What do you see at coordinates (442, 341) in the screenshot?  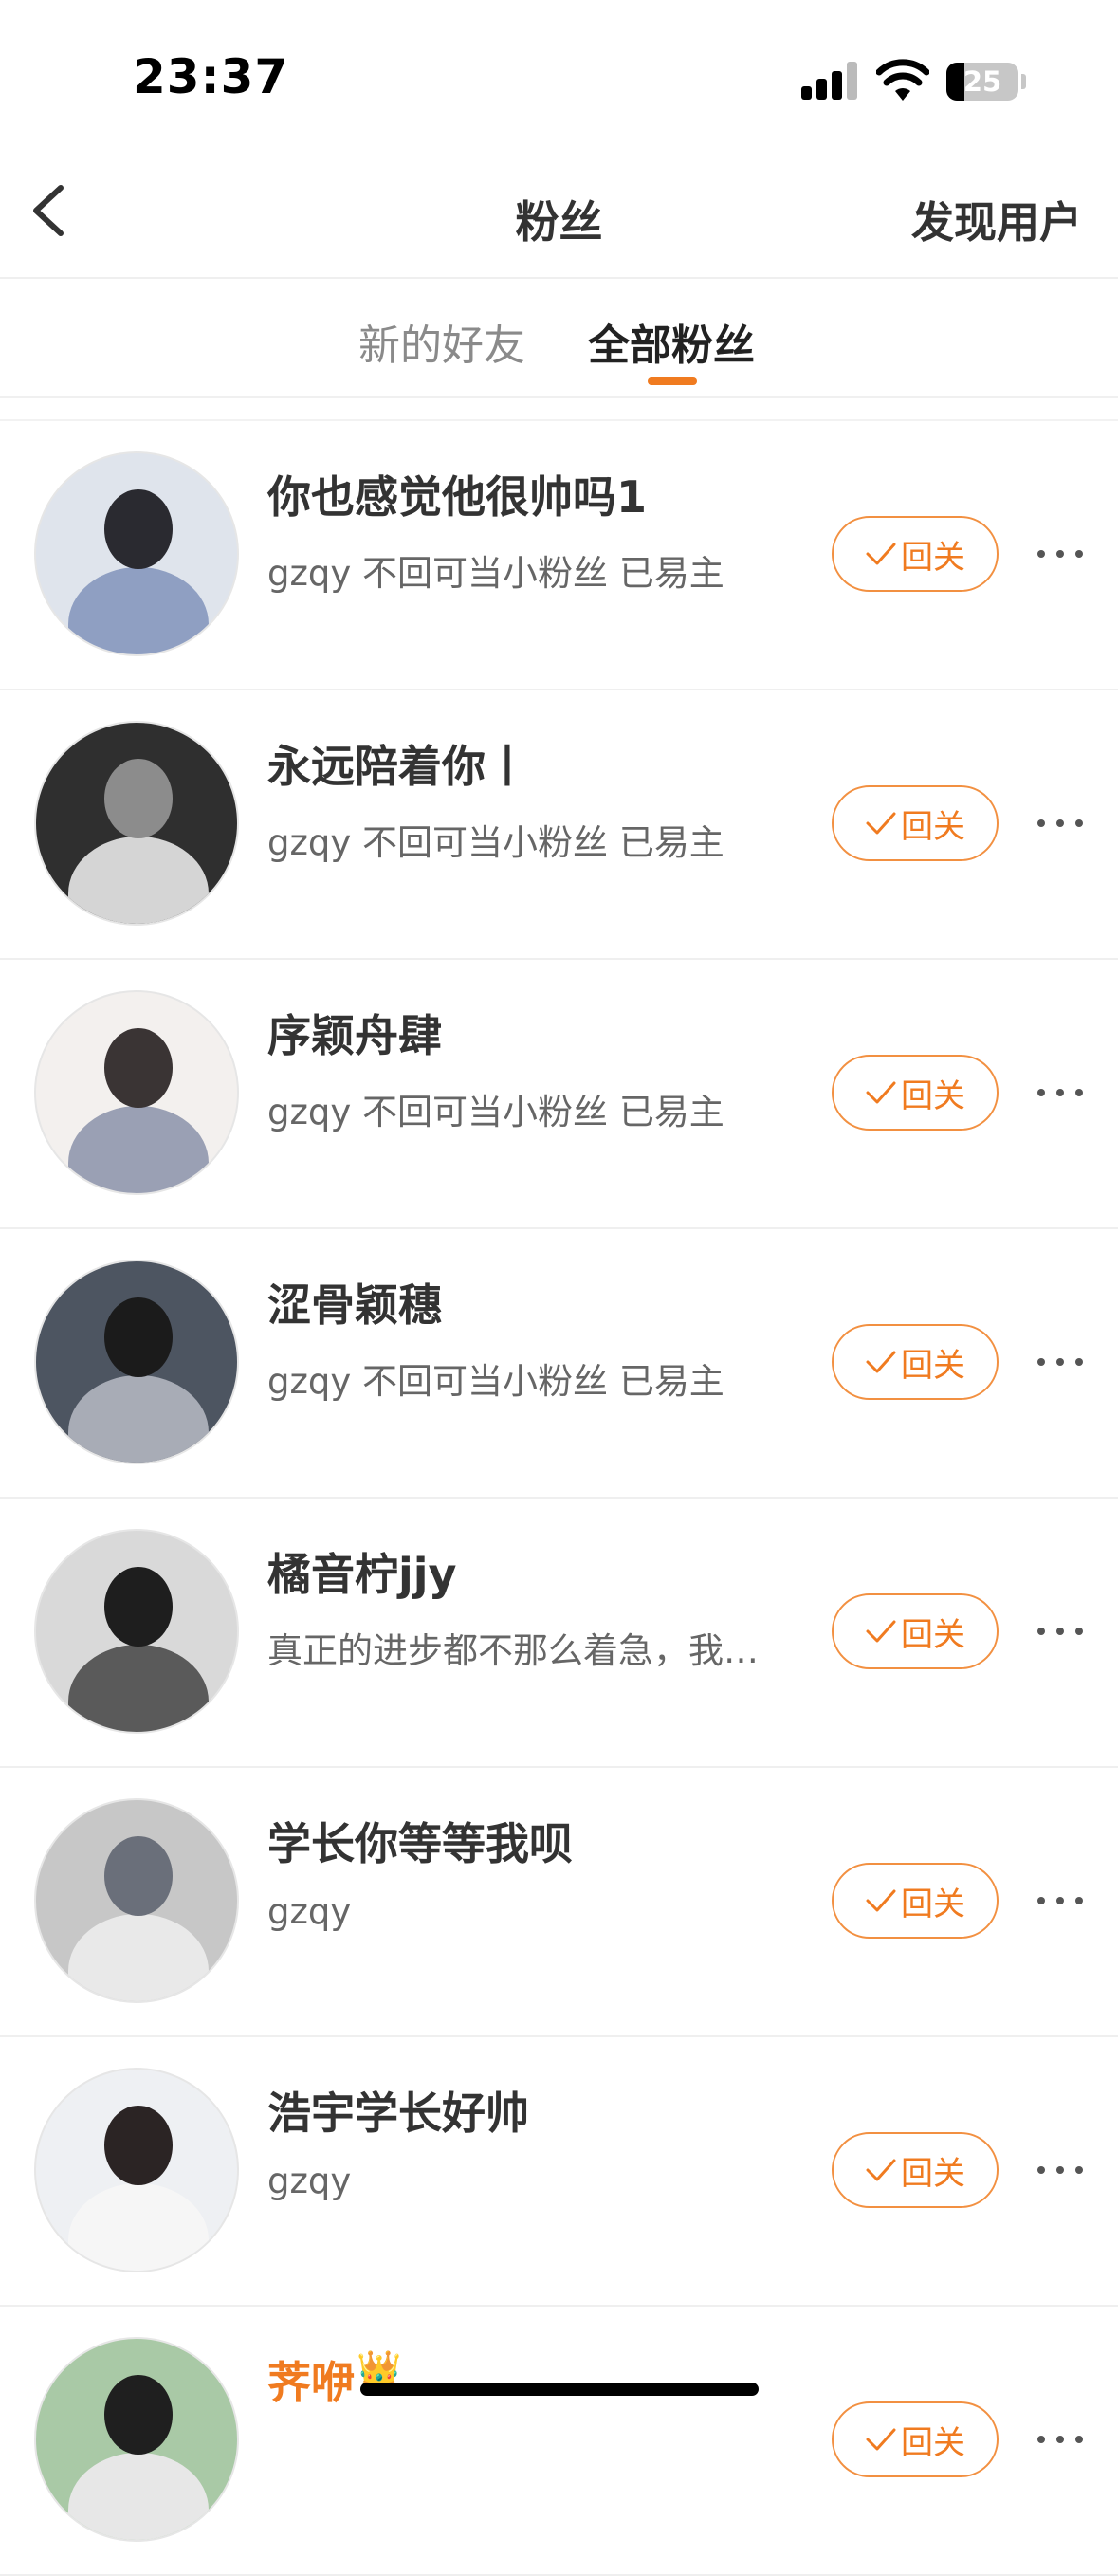 I see `tab-new-friends: 新的好友` at bounding box center [442, 341].